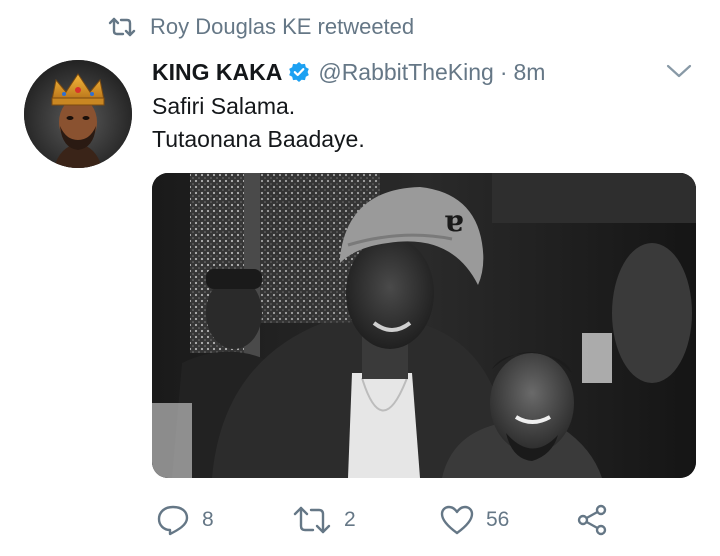  I want to click on like-button: 56, so click(474, 520).